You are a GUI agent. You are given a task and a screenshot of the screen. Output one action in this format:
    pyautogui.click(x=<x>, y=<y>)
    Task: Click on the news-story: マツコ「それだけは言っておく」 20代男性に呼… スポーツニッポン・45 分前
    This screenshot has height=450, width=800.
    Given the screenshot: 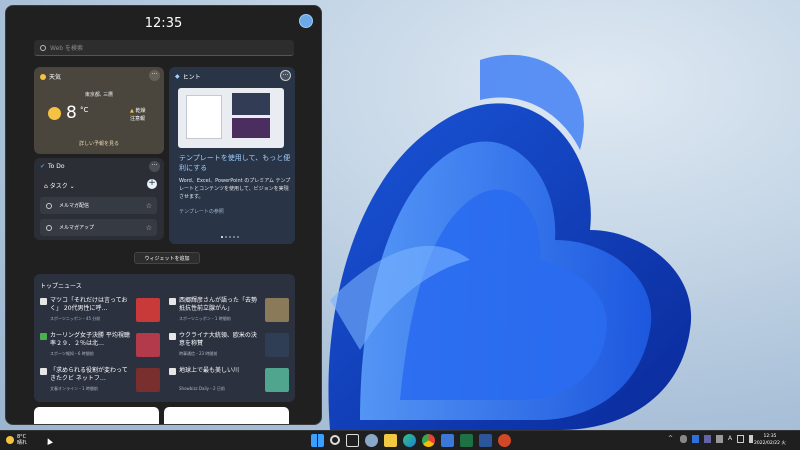 What is the action you would take?
    pyautogui.click(x=100, y=314)
    